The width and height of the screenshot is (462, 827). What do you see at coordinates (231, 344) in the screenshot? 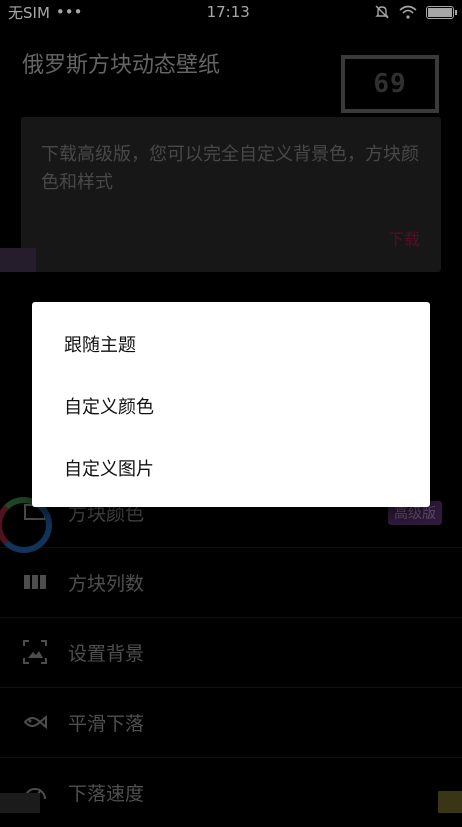
I see `dialog-option-follow-theme: 跟随主题` at bounding box center [231, 344].